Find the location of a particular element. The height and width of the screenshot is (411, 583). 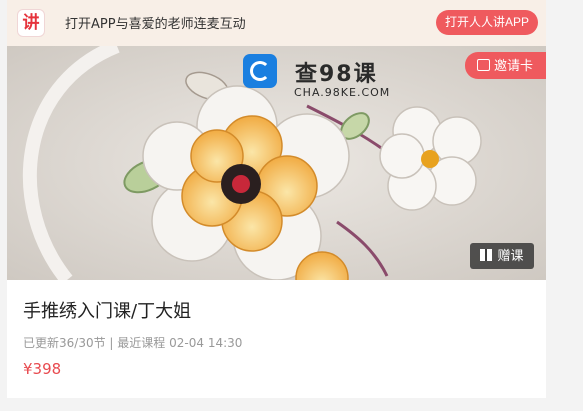

open-app-button: 打开人人讲APP is located at coordinates (487, 22).